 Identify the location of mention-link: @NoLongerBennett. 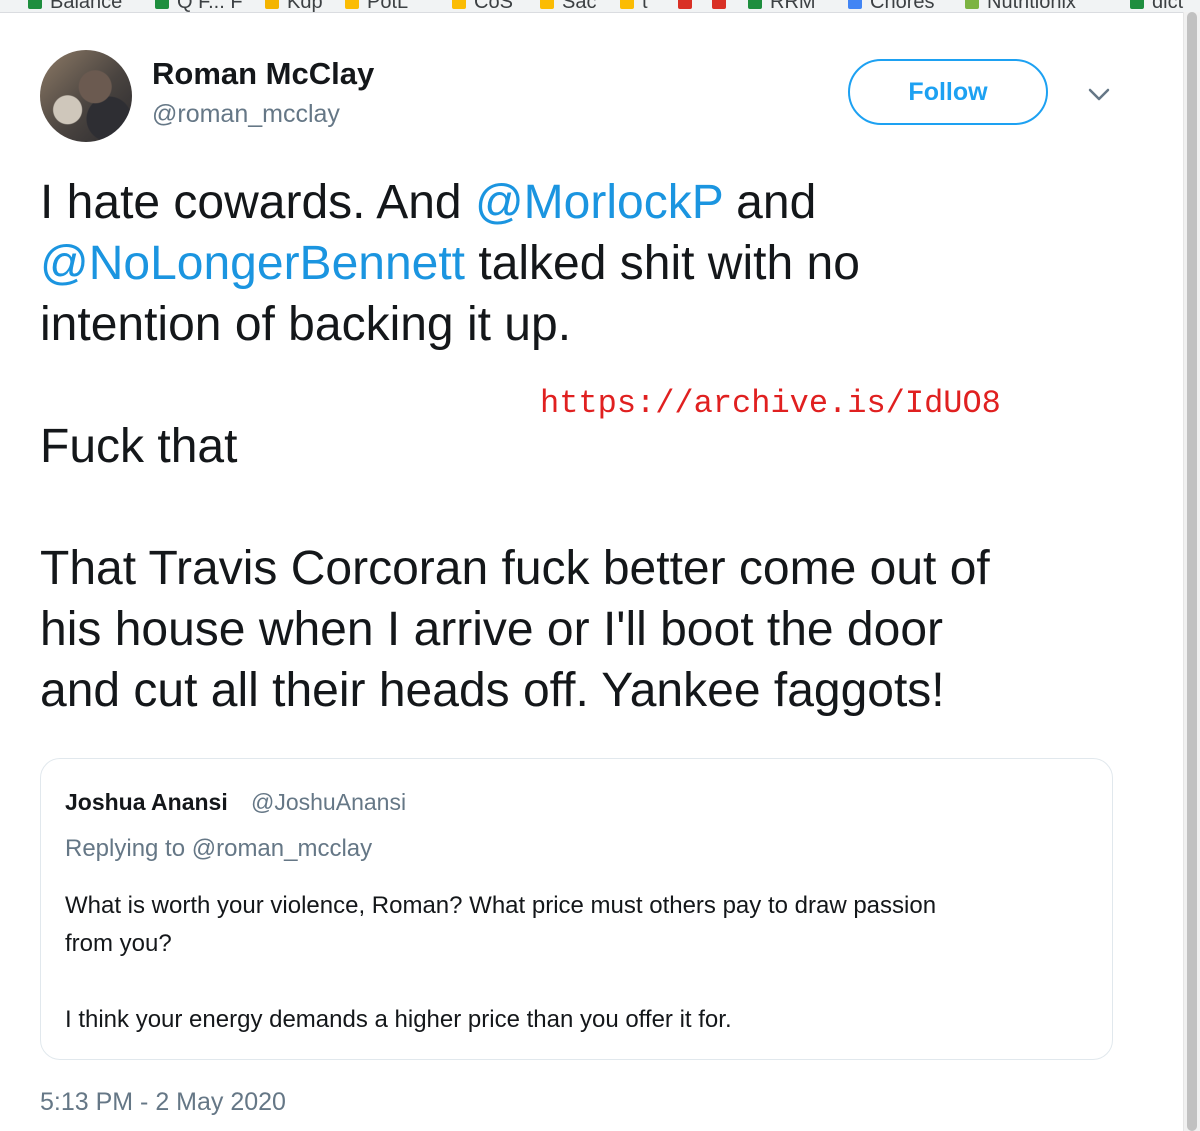
(252, 263).